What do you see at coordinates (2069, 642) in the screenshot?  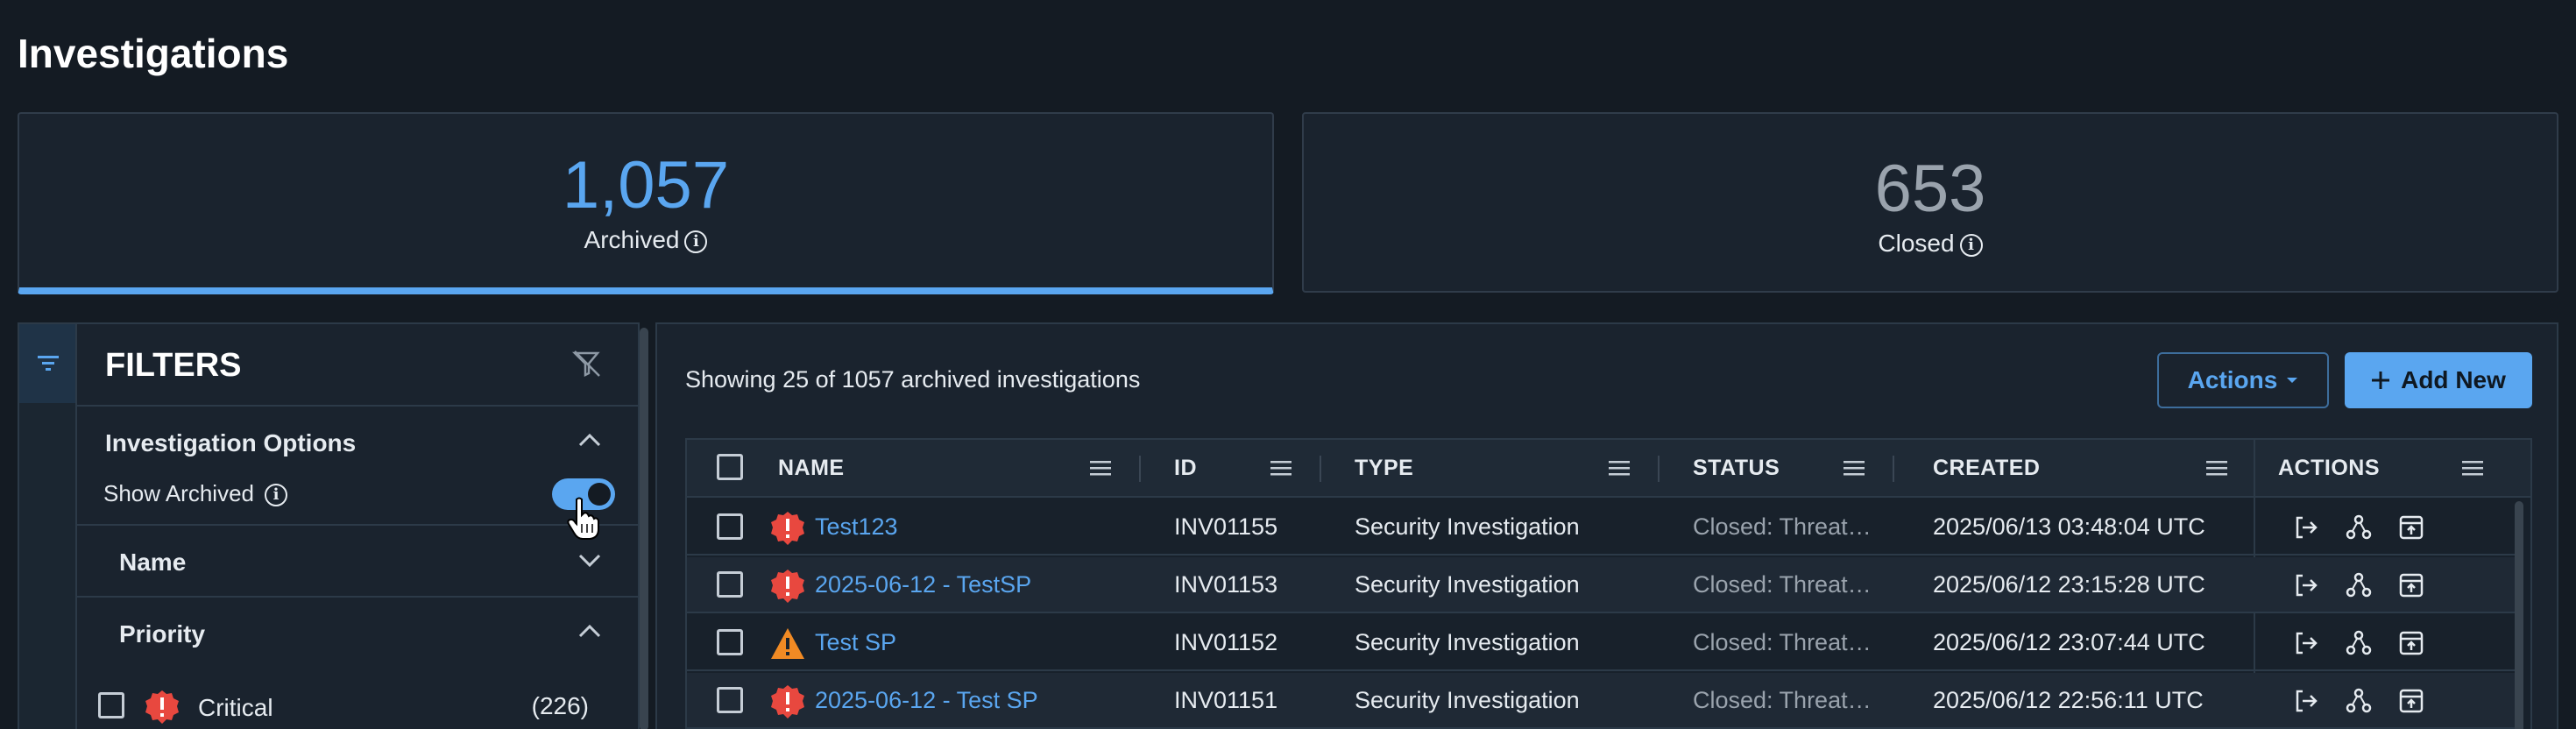 I see `investigation-created: 2025/06/12 23:07:44 UTC` at bounding box center [2069, 642].